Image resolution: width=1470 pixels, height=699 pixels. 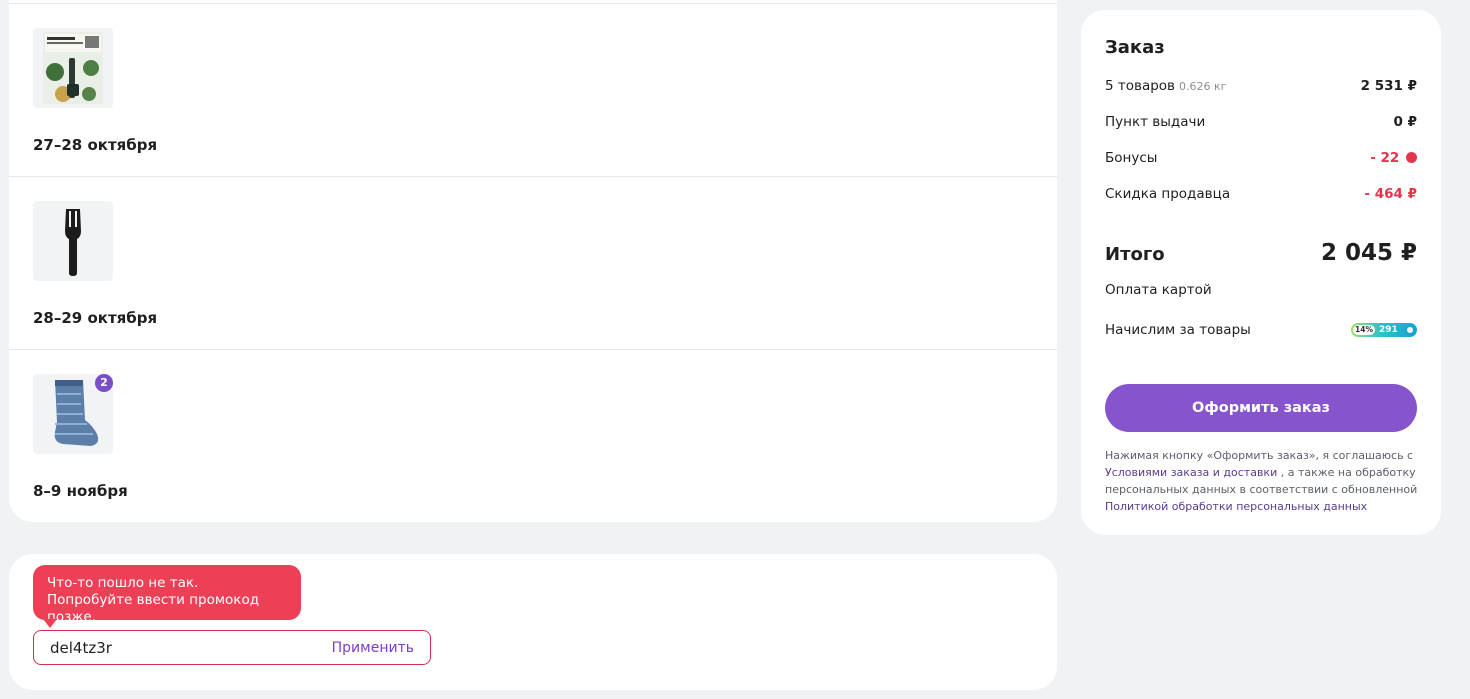 What do you see at coordinates (104, 383) in the screenshot?
I see `quantity-badge: 2` at bounding box center [104, 383].